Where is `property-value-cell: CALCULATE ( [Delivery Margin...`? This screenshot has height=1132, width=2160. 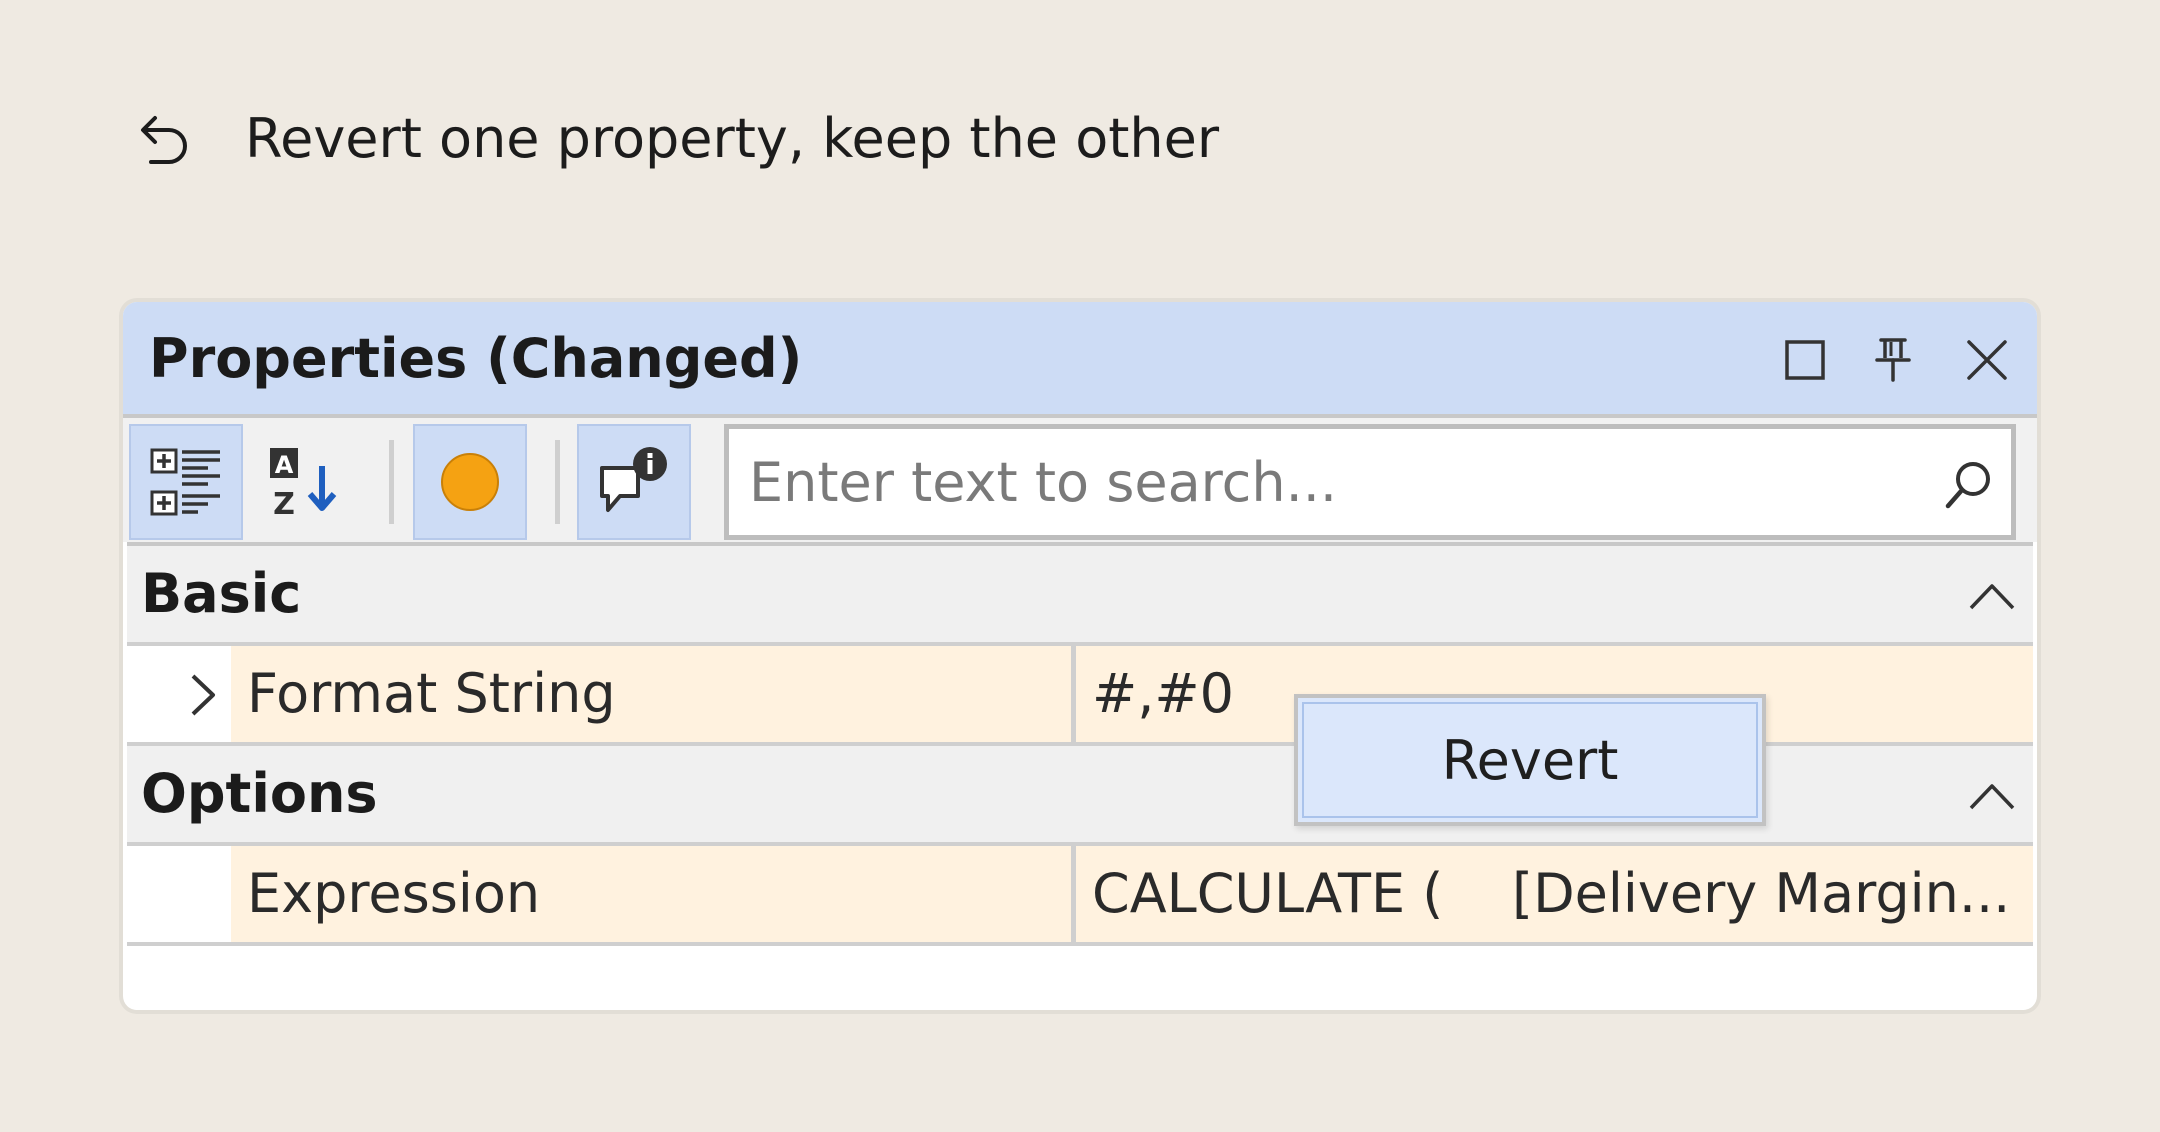 property-value-cell: CALCULATE ( [Delivery Margin... is located at coordinates (1554, 894).